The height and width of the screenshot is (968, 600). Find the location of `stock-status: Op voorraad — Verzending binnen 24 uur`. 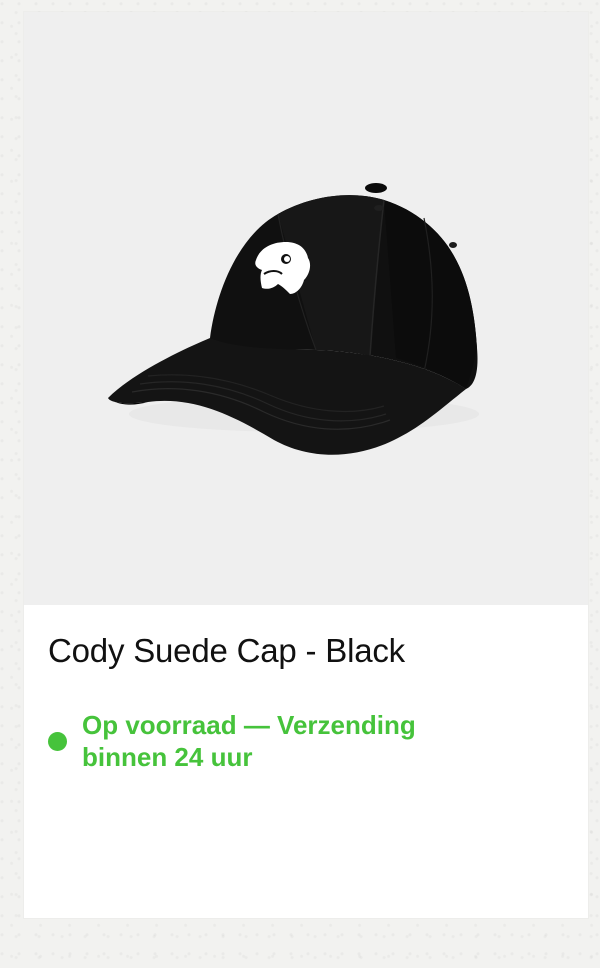

stock-status: Op voorraad — Verzending binnen 24 uur is located at coordinates (298, 741).